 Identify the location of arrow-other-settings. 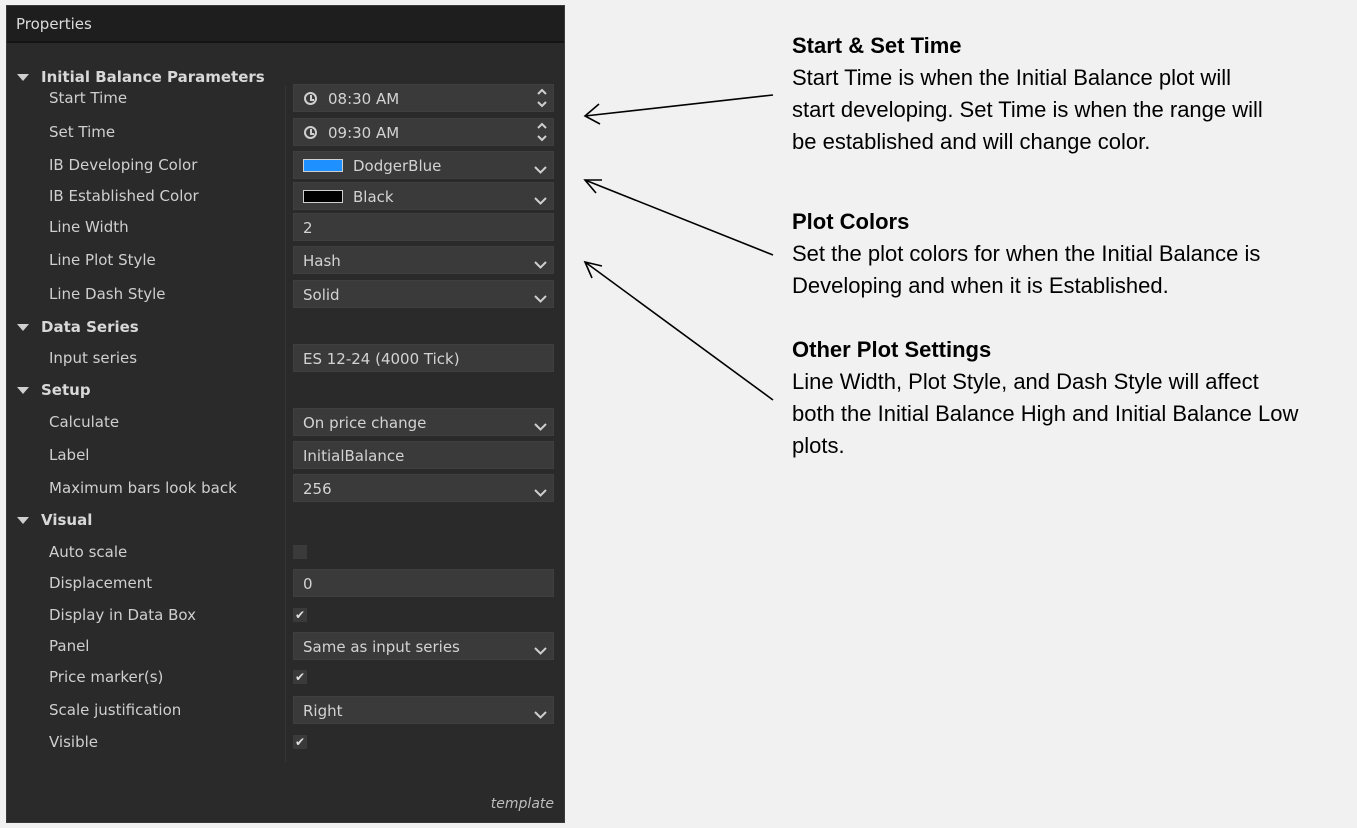
(679, 331).